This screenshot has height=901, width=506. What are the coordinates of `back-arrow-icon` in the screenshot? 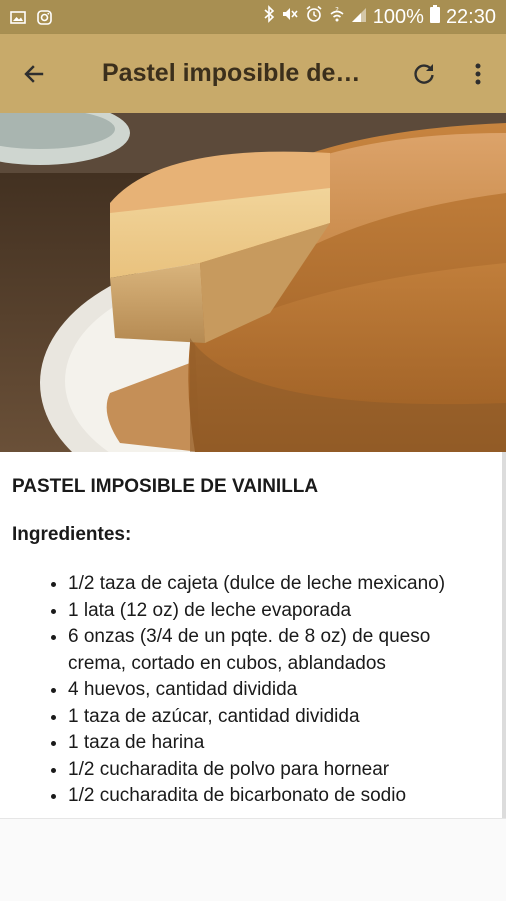 It's located at (34, 73).